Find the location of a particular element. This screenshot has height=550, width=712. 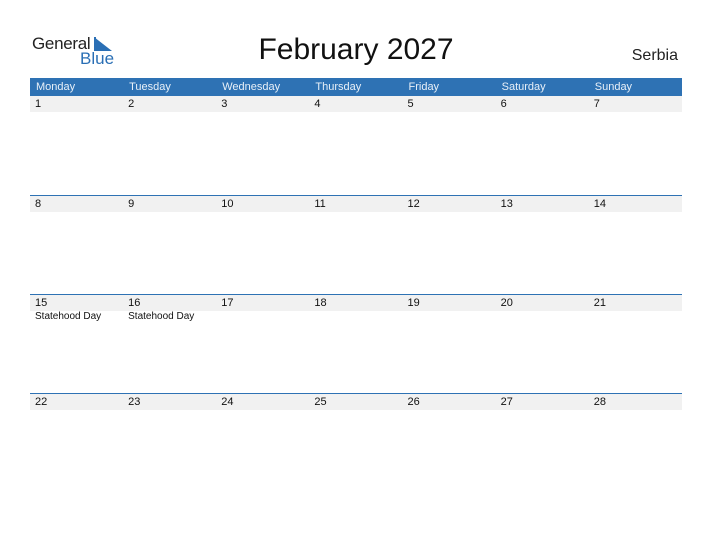

day-number: 16 is located at coordinates (134, 303).